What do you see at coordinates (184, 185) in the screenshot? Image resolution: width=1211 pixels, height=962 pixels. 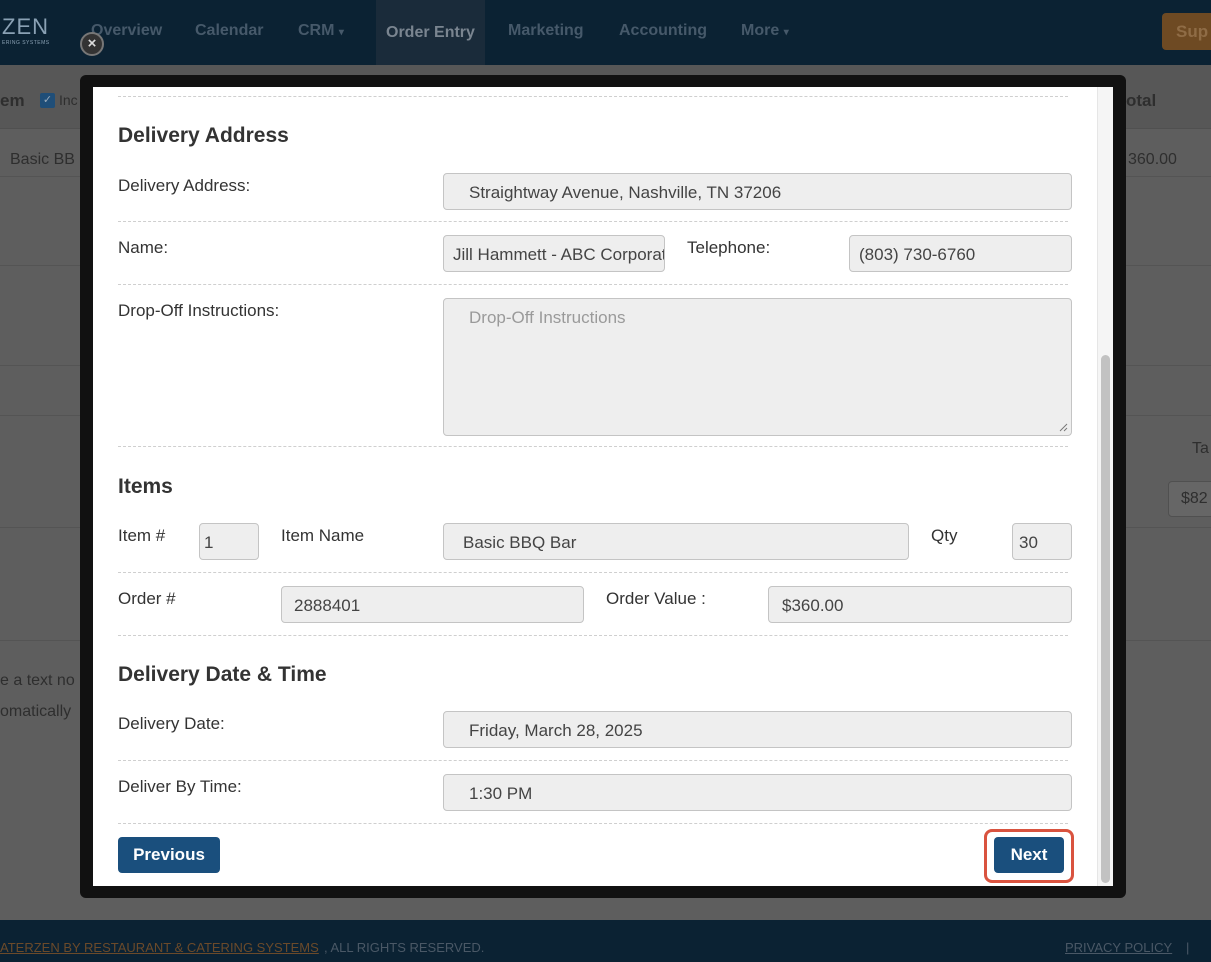 I see `delivery-address-label: Delivery Address:` at bounding box center [184, 185].